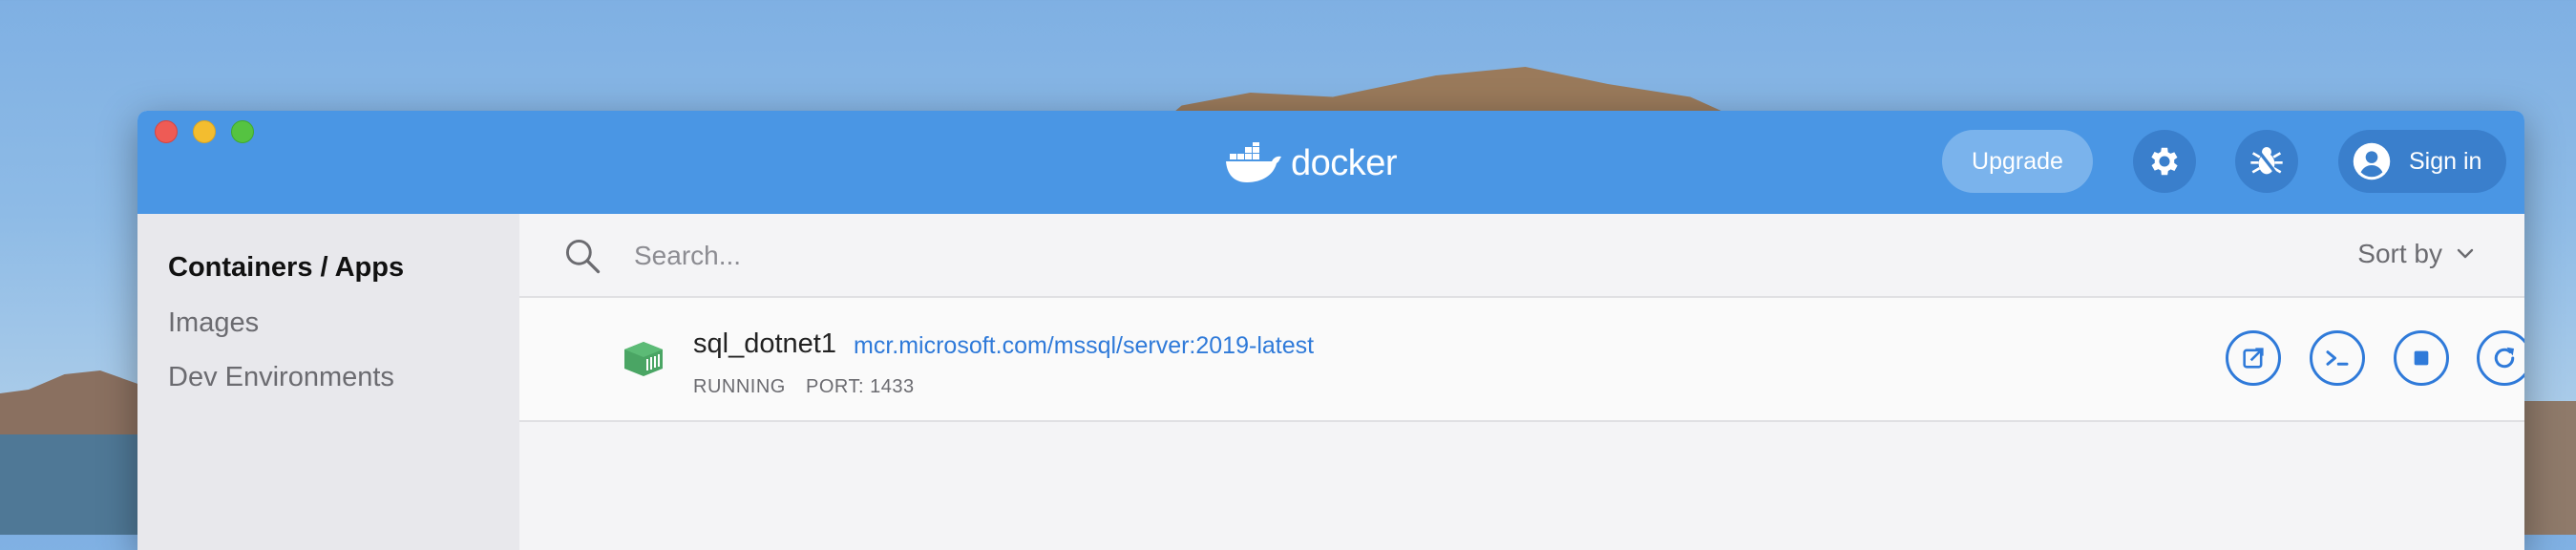 This screenshot has width=2576, height=550. I want to click on sort-by-dropdown: Sort by, so click(2417, 254).